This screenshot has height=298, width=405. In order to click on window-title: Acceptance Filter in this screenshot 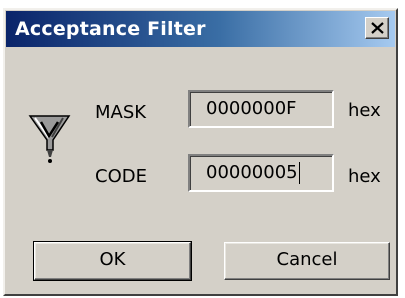, I will do `click(110, 29)`.